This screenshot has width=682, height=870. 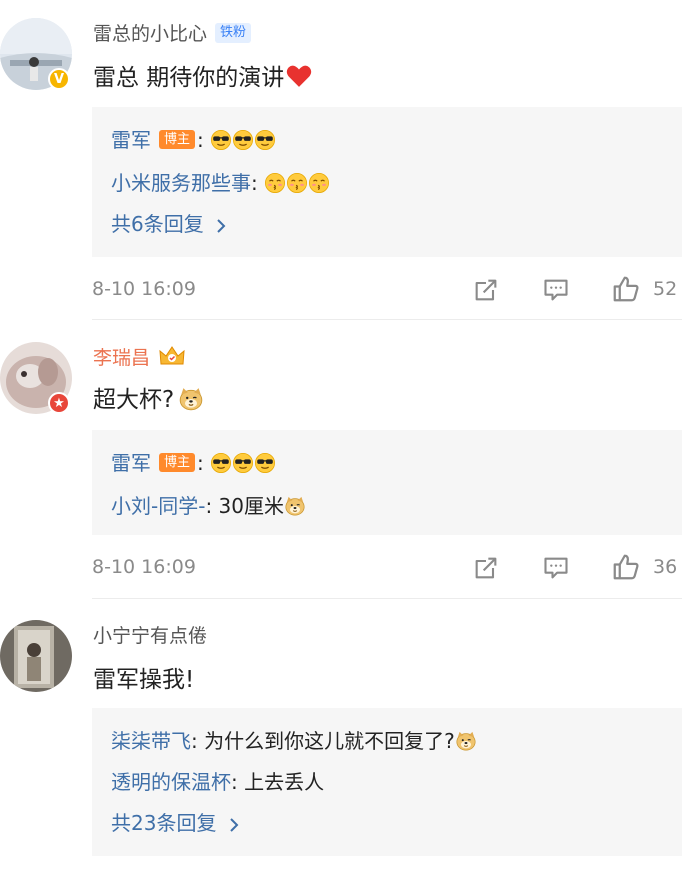 I want to click on reply-username: 透明的保温杯, so click(x=171, y=782).